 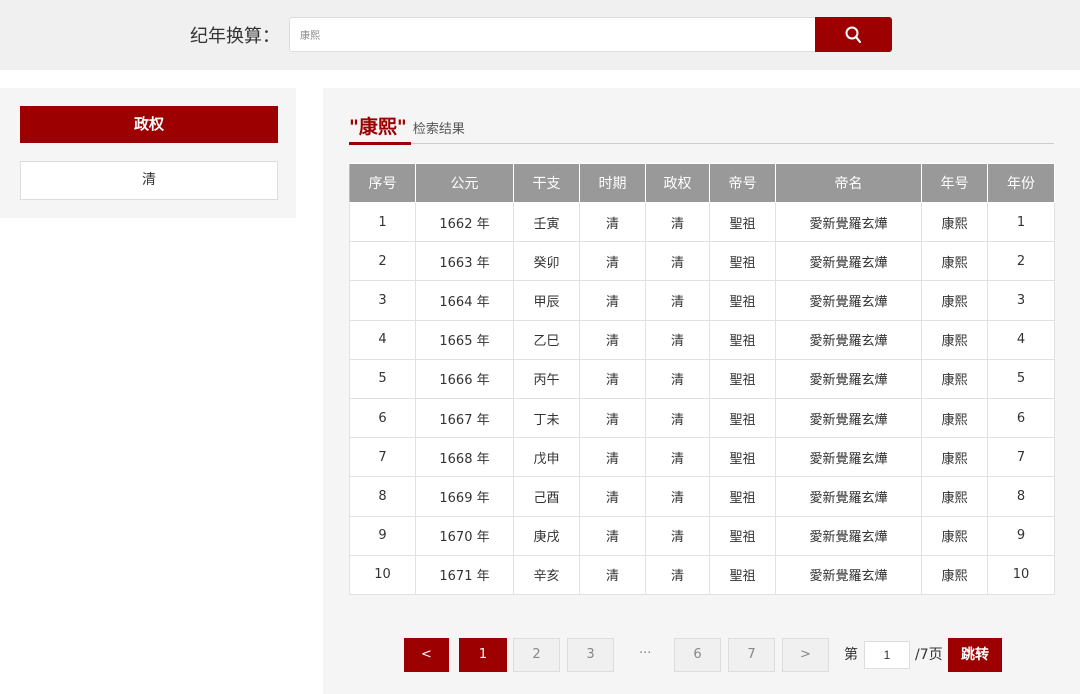 What do you see at coordinates (546, 300) in the screenshot?
I see `table-cell: 甲辰` at bounding box center [546, 300].